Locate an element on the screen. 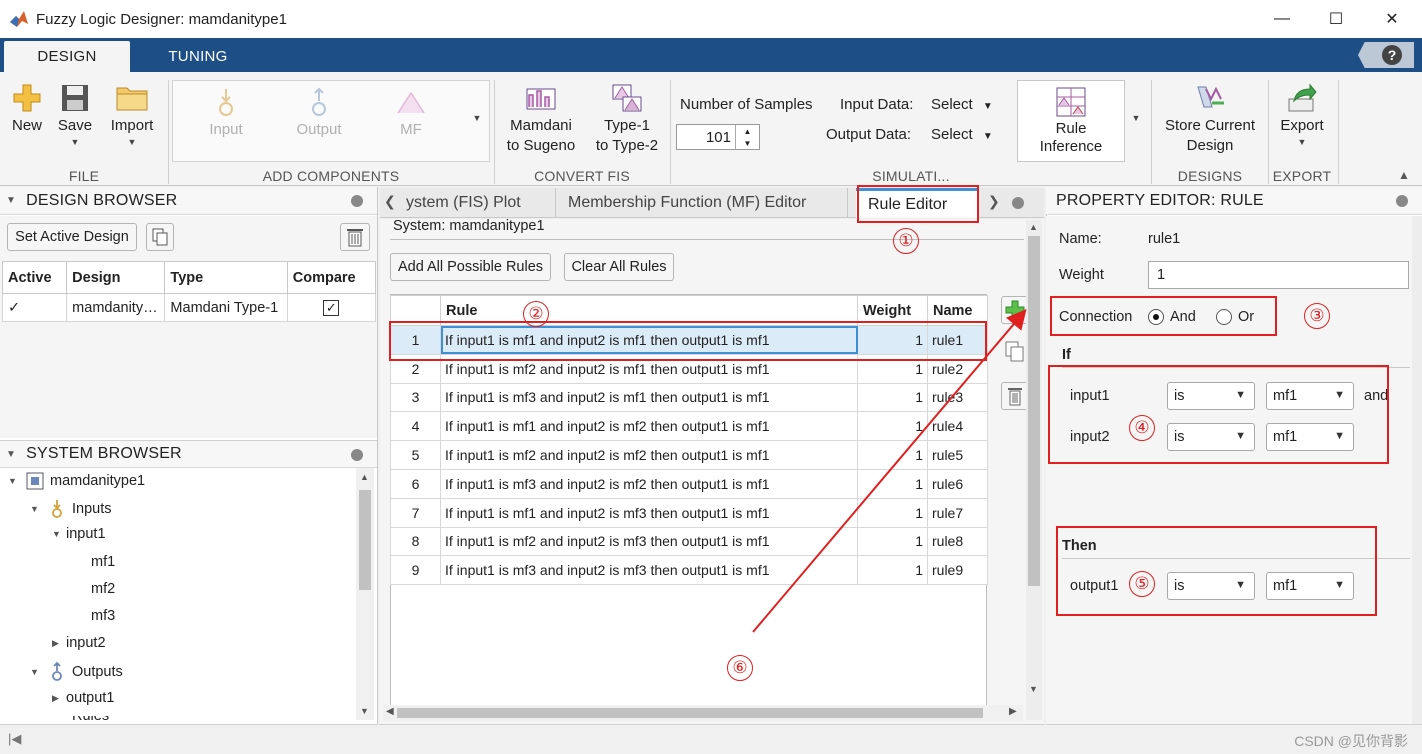 This screenshot has height=754, width=1422. rule-index-cell: 8 is located at coordinates (415, 541).